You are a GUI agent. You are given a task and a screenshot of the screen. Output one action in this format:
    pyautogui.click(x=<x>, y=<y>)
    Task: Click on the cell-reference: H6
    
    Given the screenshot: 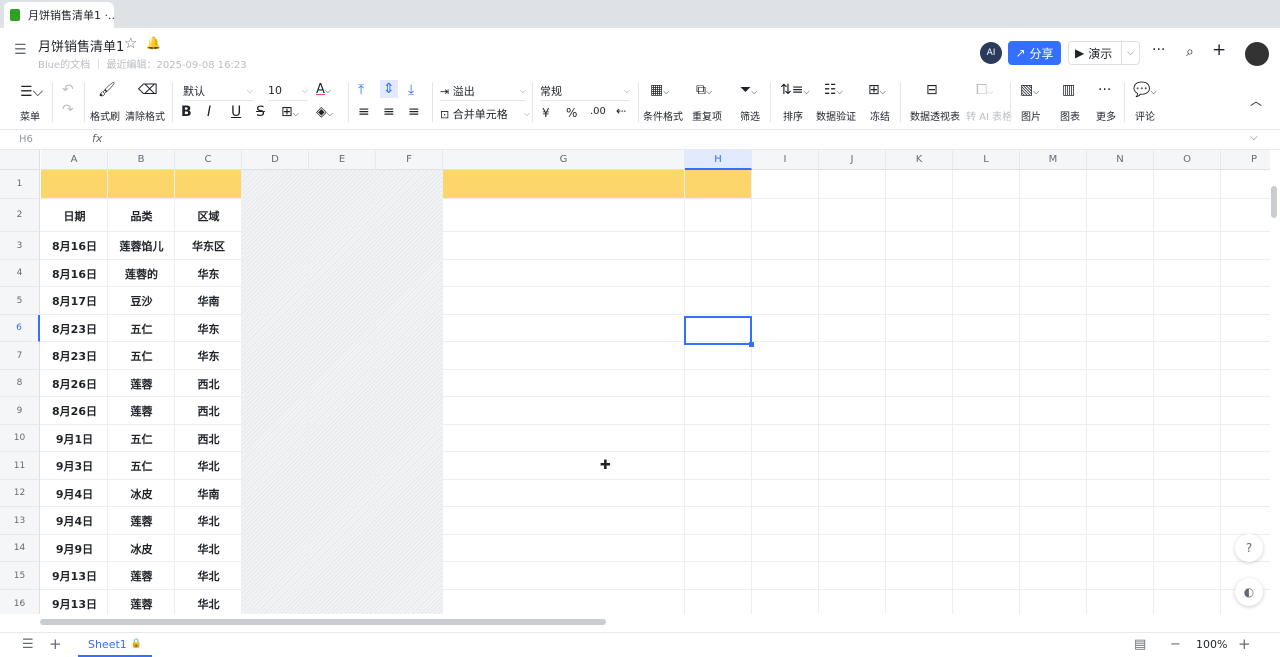 What is the action you would take?
    pyautogui.click(x=26, y=139)
    